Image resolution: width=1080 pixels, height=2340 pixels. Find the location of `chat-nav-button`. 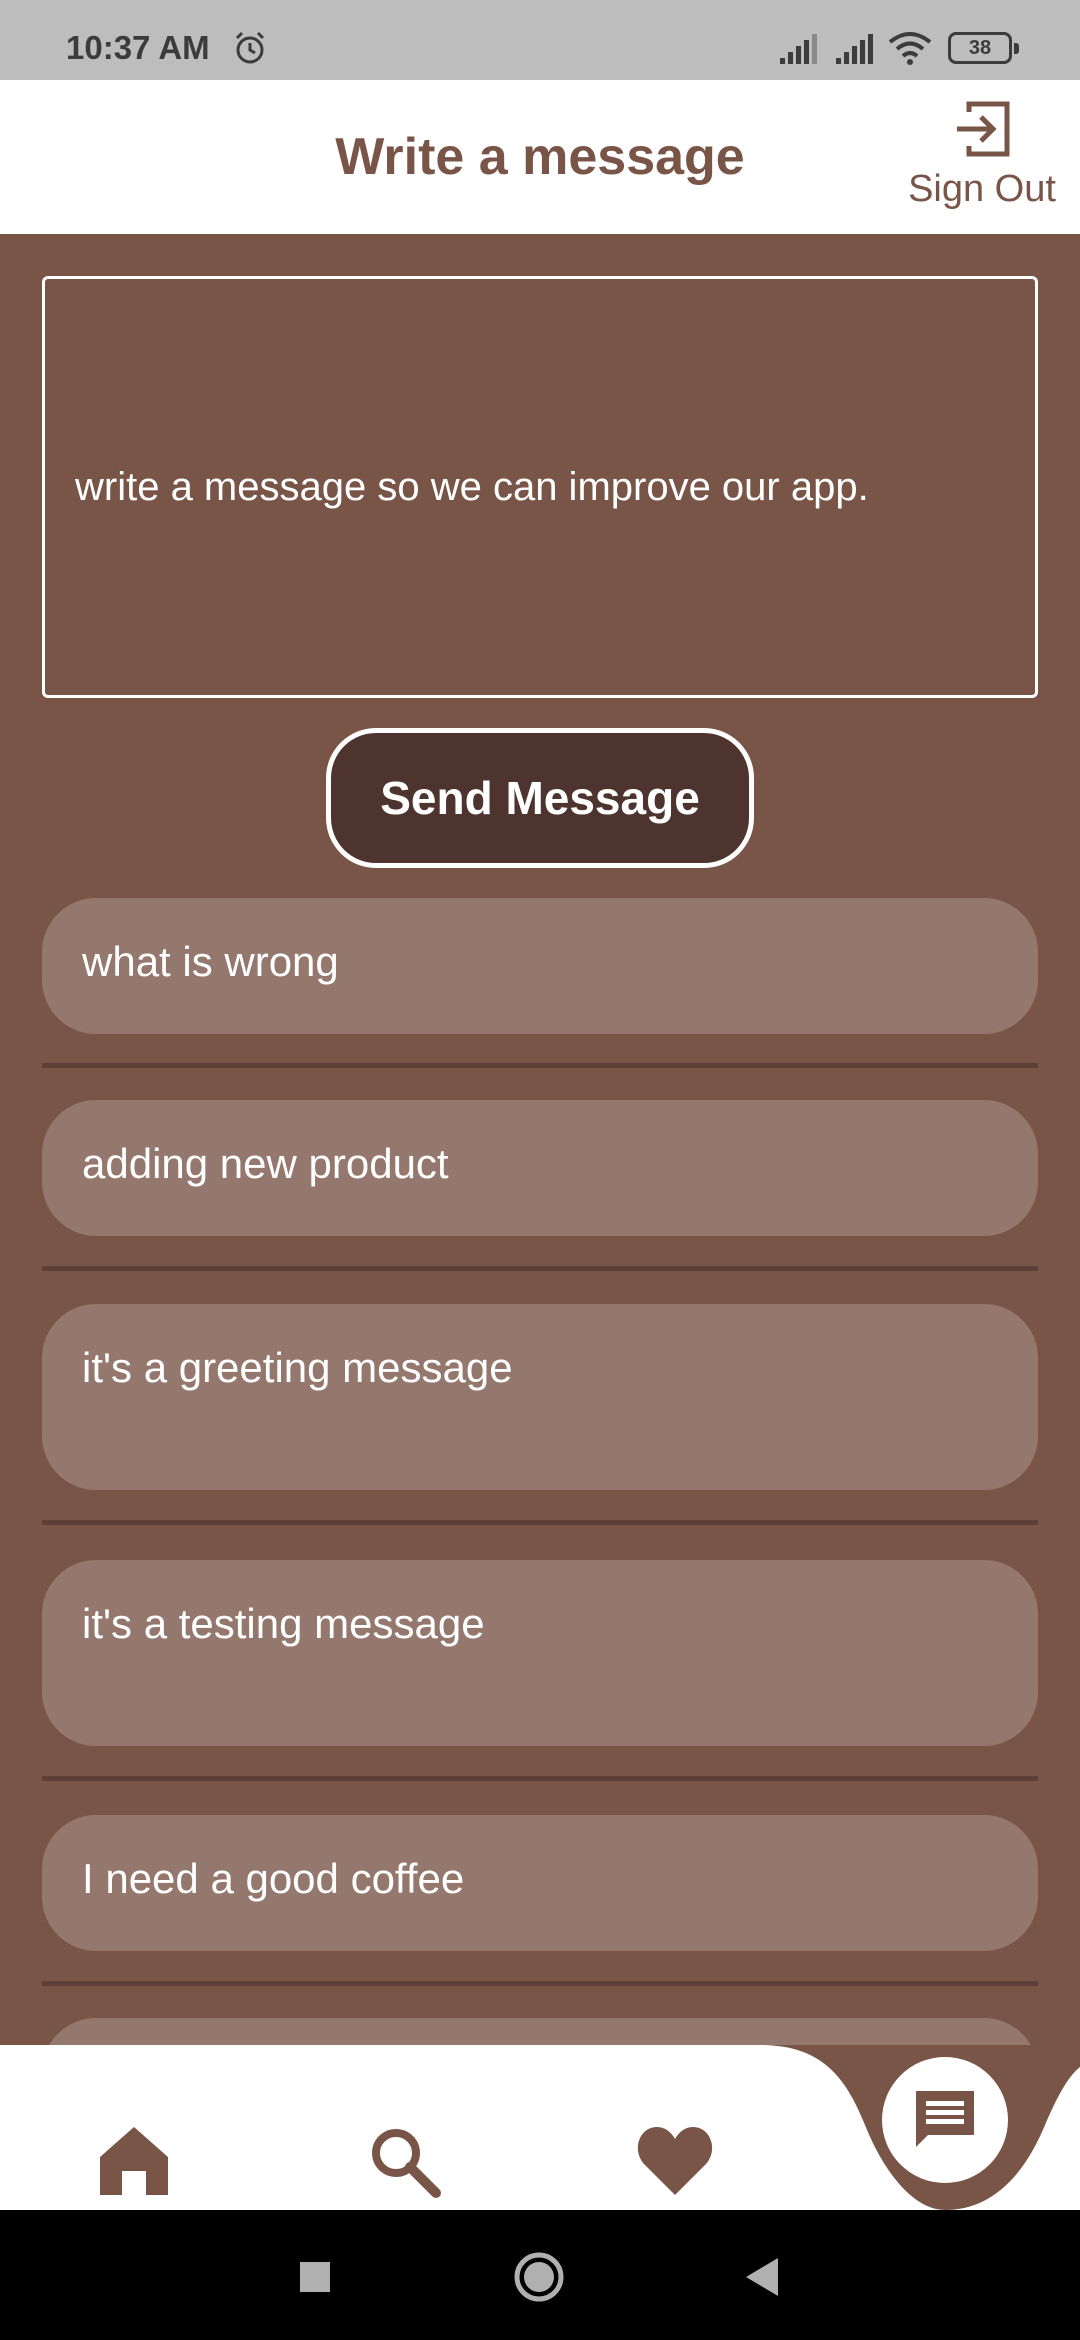

chat-nav-button is located at coordinates (945, 2120).